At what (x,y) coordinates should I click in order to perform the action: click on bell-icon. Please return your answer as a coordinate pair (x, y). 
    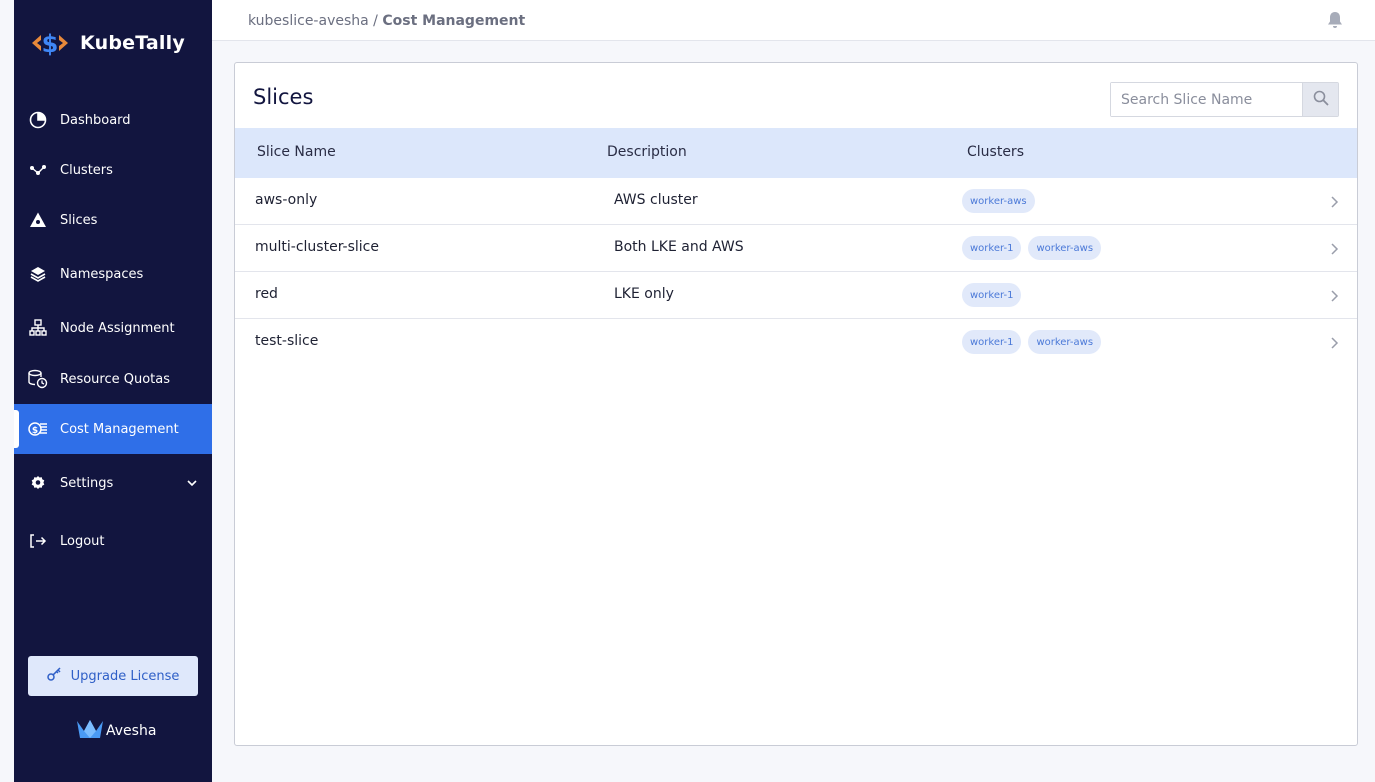
    Looking at the image, I should click on (1335, 20).